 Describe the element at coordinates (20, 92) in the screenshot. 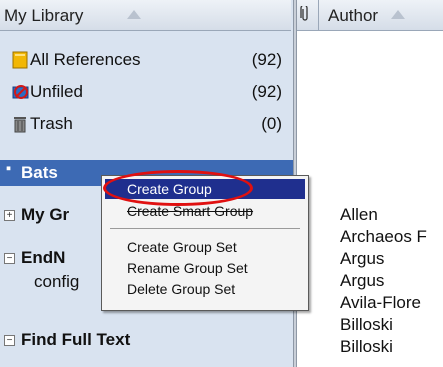

I see `unfiled-icon` at that location.